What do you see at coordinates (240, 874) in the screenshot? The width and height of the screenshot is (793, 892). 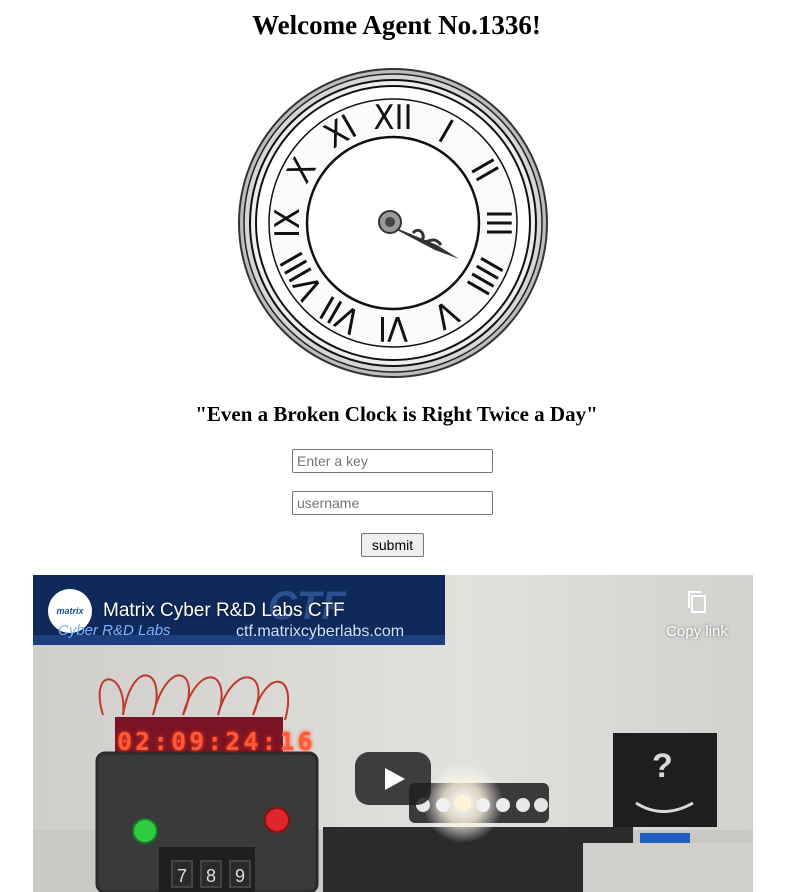 I see `keypad-key: 9` at bounding box center [240, 874].